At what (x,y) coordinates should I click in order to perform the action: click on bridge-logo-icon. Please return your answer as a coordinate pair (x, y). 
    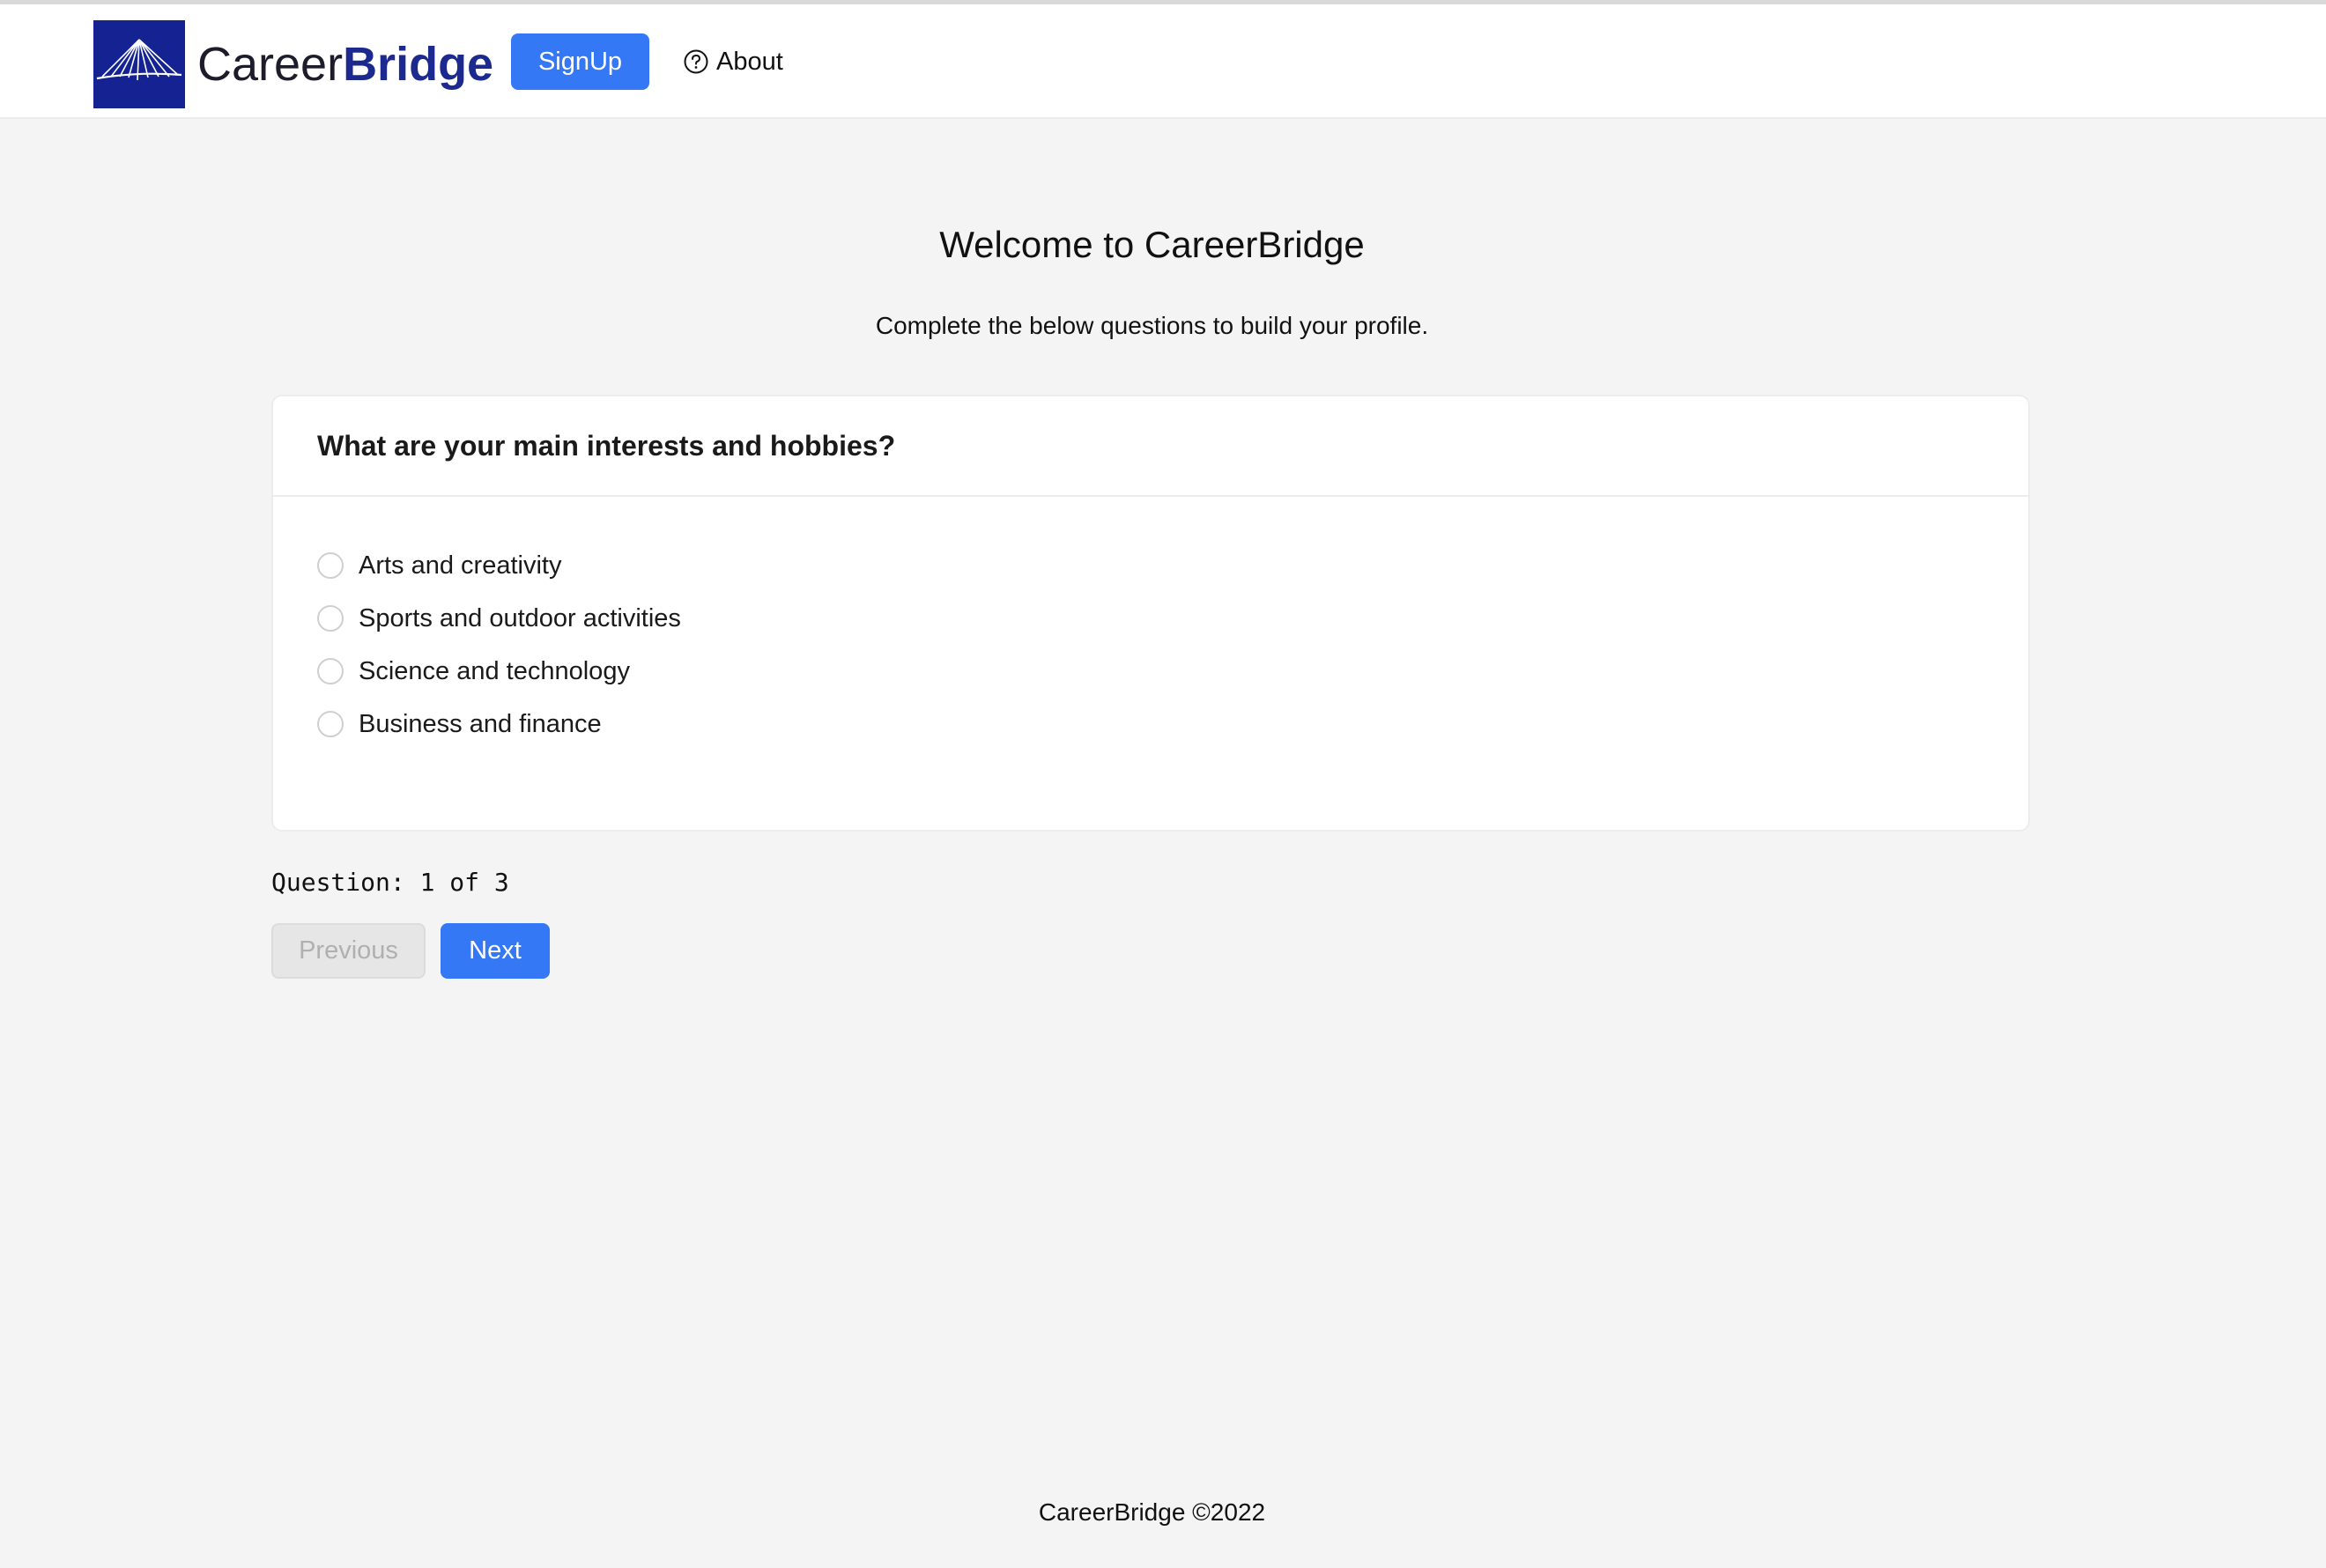
    Looking at the image, I should click on (139, 64).